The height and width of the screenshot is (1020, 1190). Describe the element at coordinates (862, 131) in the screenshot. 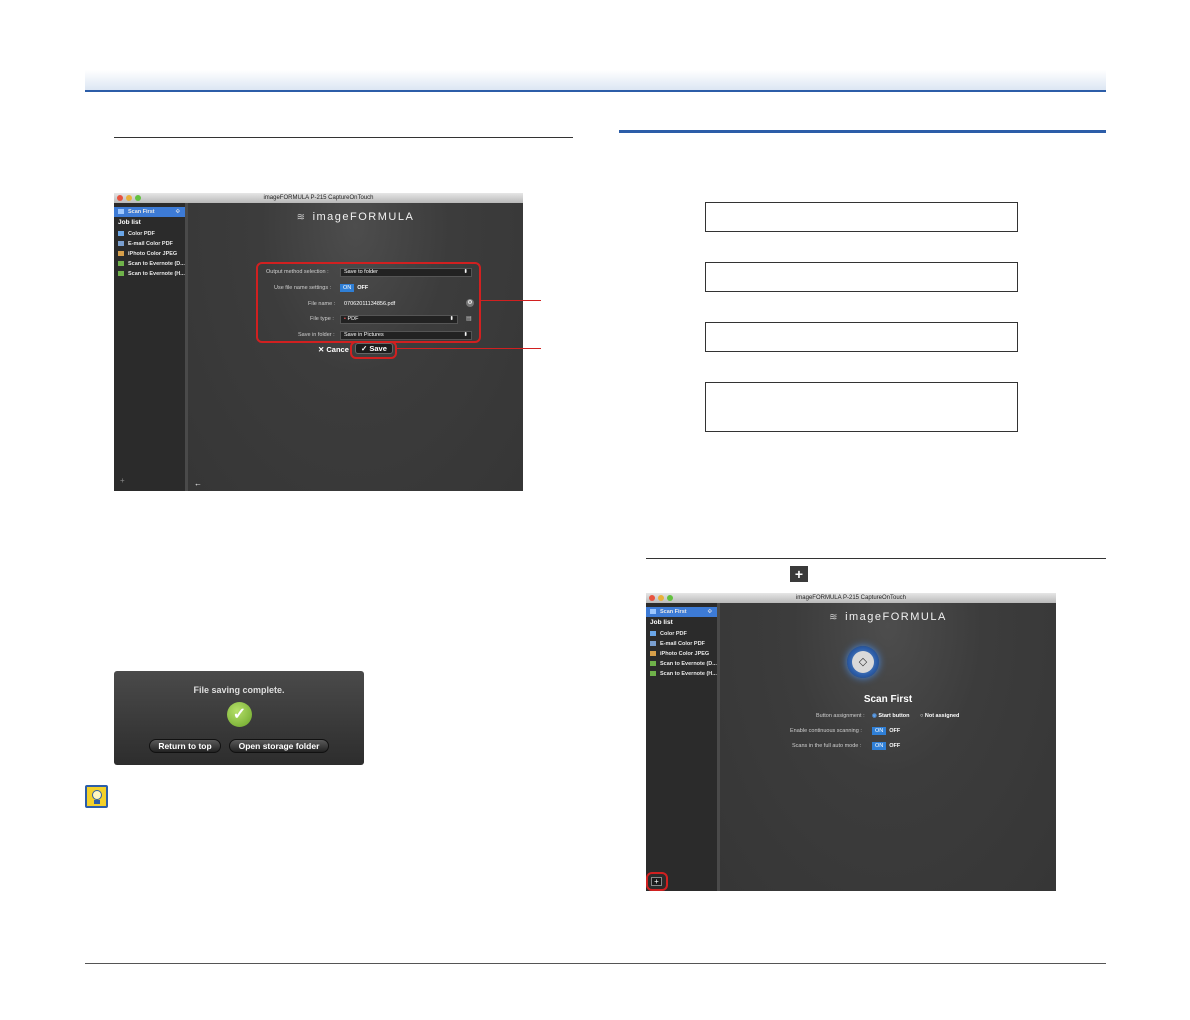

I see `section-rule-right` at that location.